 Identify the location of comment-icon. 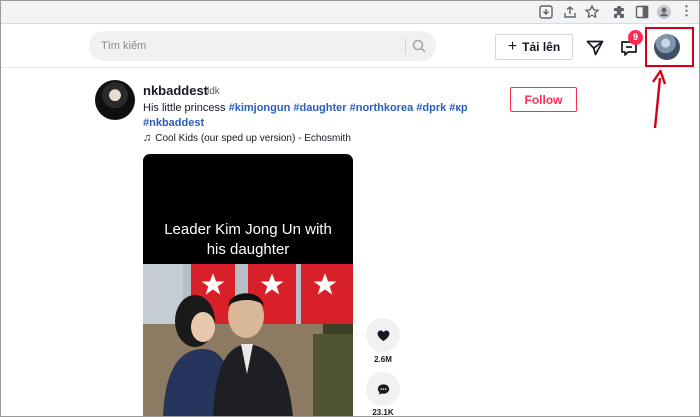
(383, 389).